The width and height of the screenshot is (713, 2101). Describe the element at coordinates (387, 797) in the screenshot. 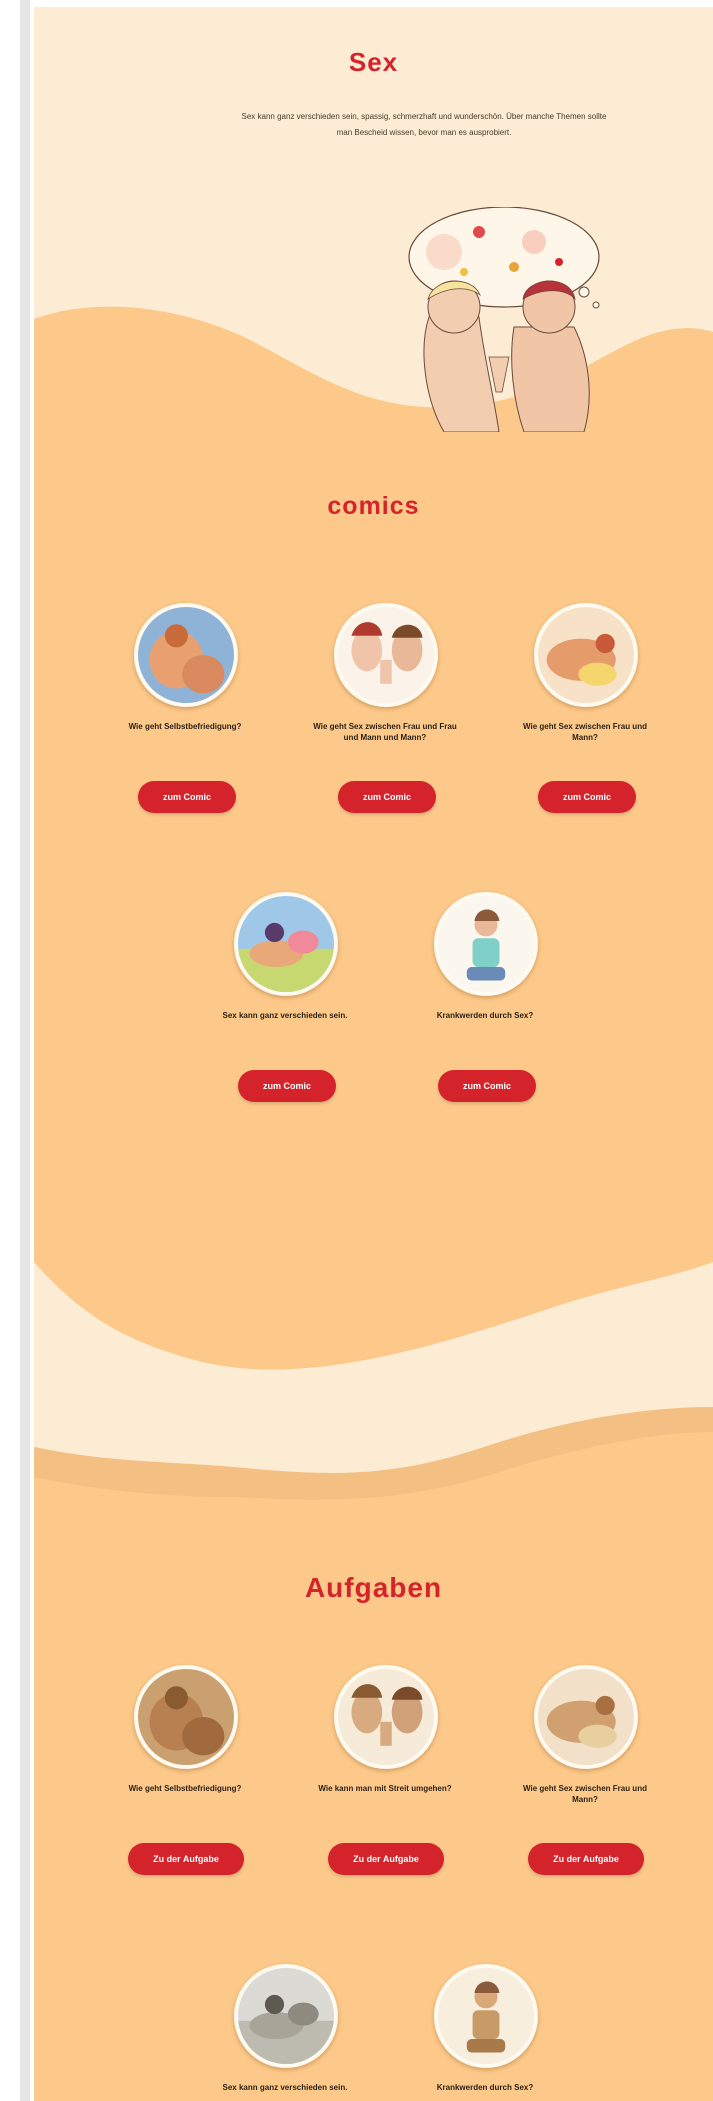

I see `comic-2-button: zum Comic` at that location.